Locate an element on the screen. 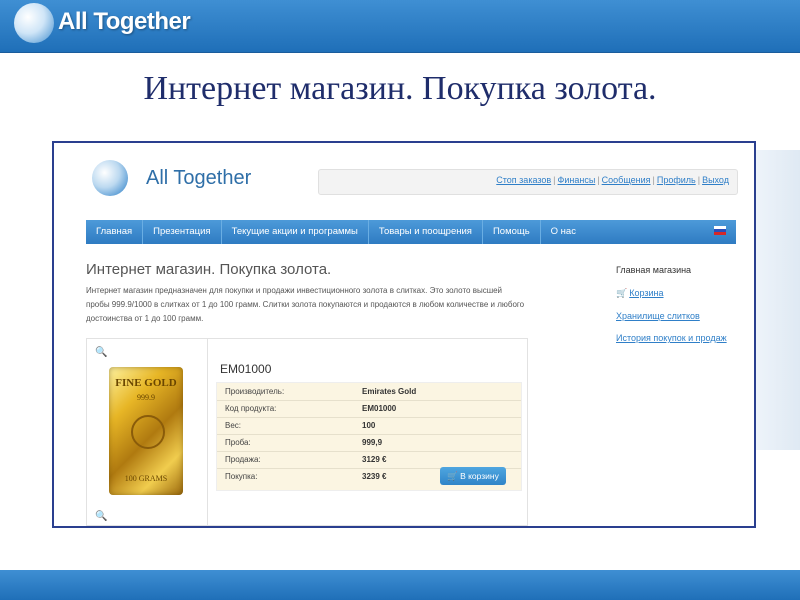 This screenshot has height=600, width=800. user-nav-stop-orders: Стоп заказов is located at coordinates (523, 180).